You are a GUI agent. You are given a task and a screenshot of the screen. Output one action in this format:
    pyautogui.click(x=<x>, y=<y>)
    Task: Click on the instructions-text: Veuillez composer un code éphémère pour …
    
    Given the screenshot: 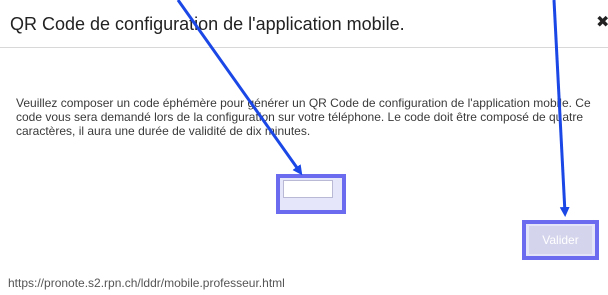 What is the action you would take?
    pyautogui.click(x=303, y=117)
    